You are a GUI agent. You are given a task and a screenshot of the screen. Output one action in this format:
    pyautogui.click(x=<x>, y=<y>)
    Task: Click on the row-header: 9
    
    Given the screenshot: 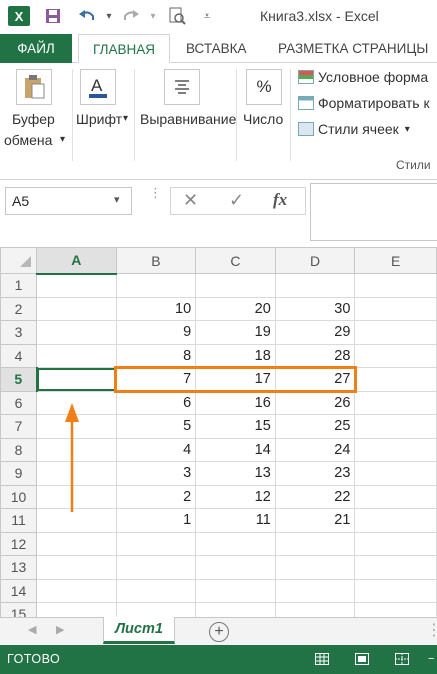 What is the action you would take?
    pyautogui.click(x=18, y=473)
    